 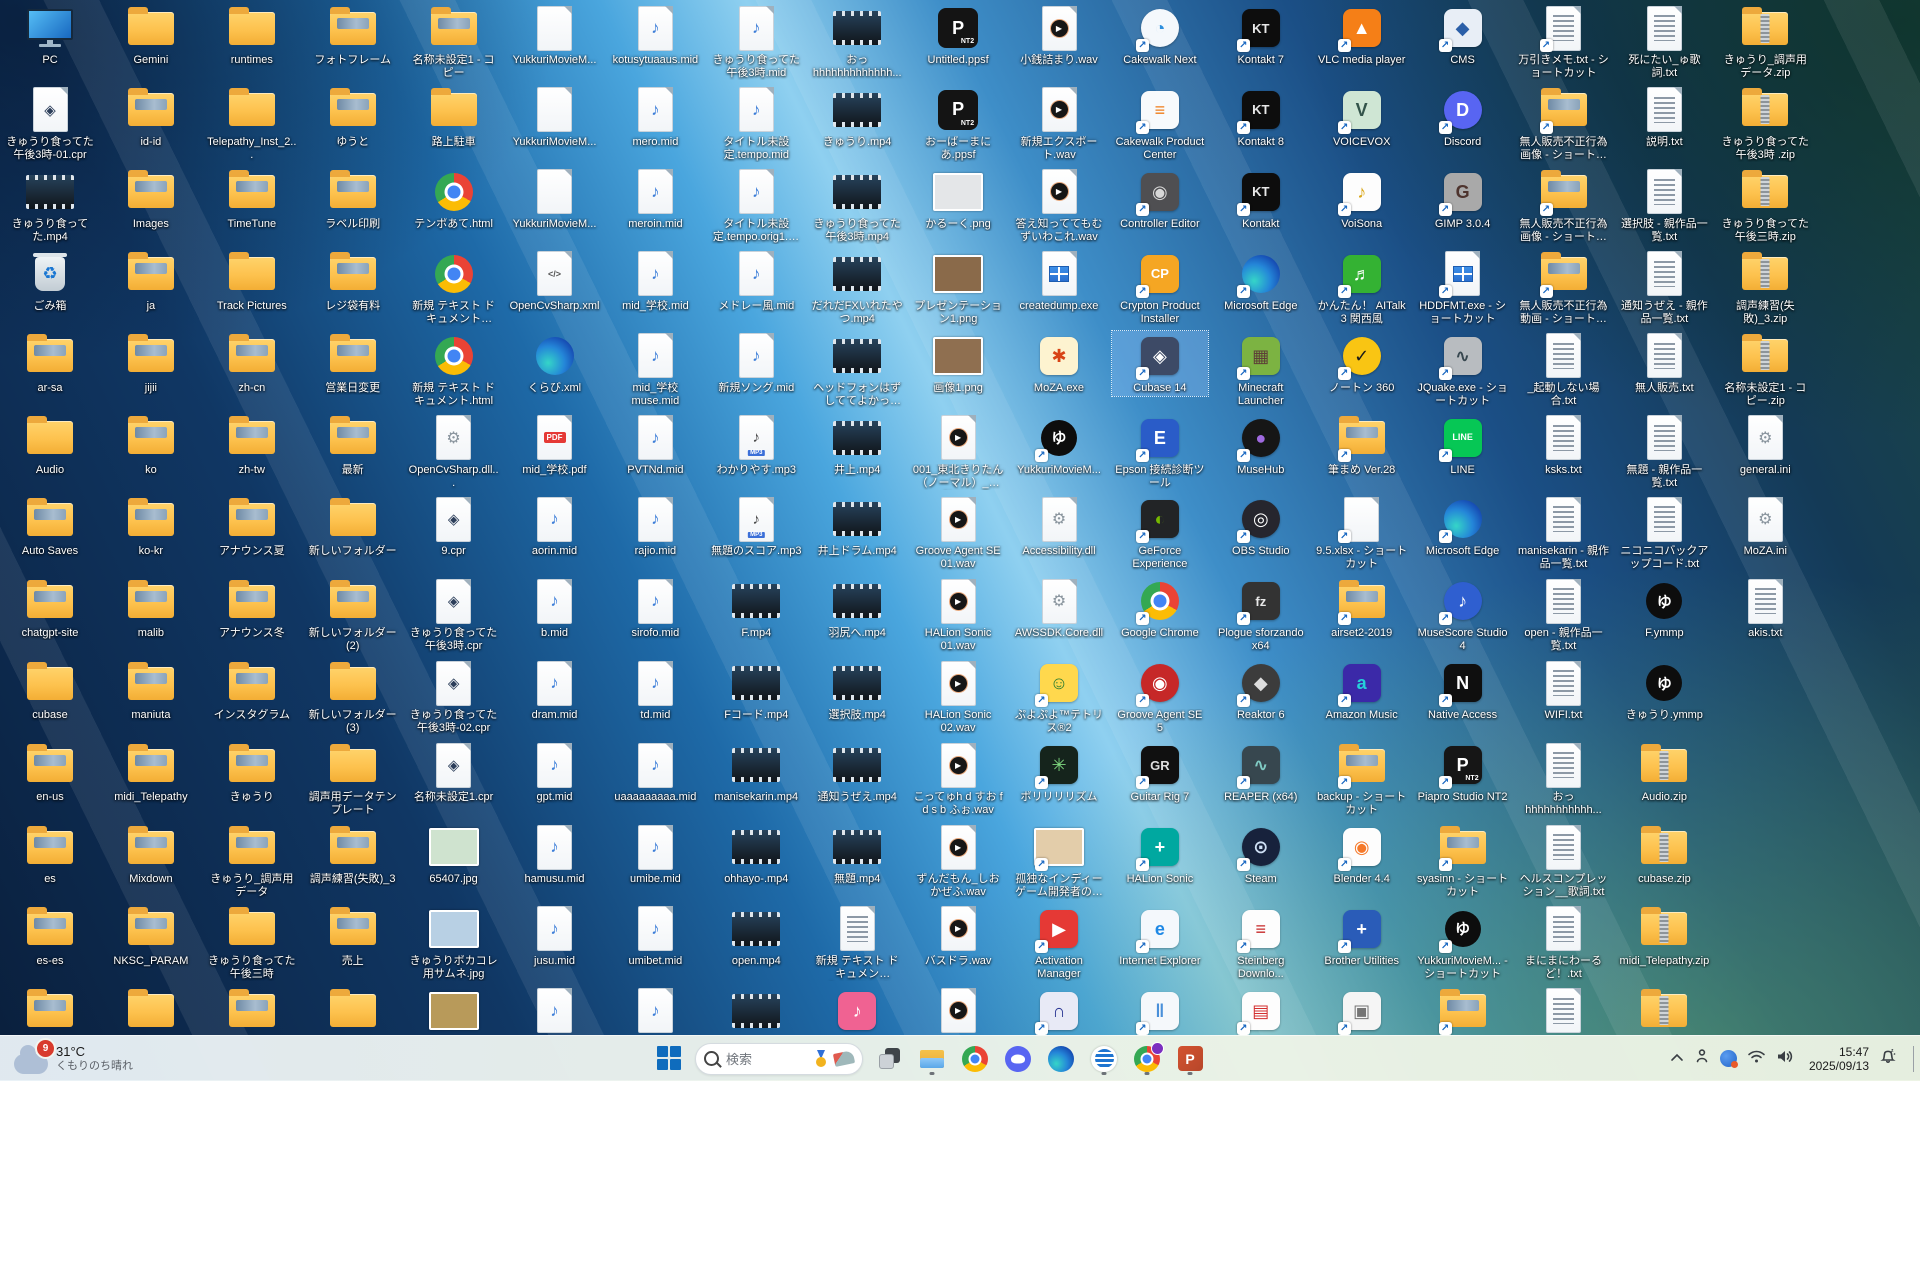 I want to click on desktop-icon-maniuta: maniuta, so click(x=151, y=690).